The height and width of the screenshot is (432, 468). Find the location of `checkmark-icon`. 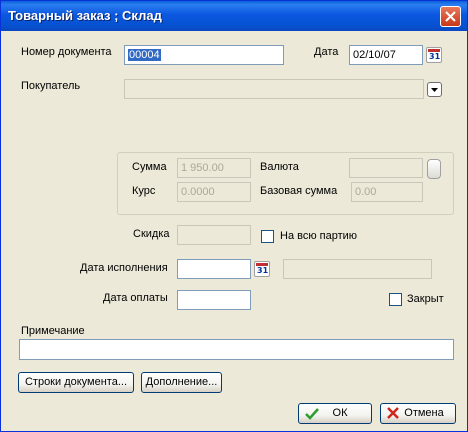

checkmark-icon is located at coordinates (312, 414).